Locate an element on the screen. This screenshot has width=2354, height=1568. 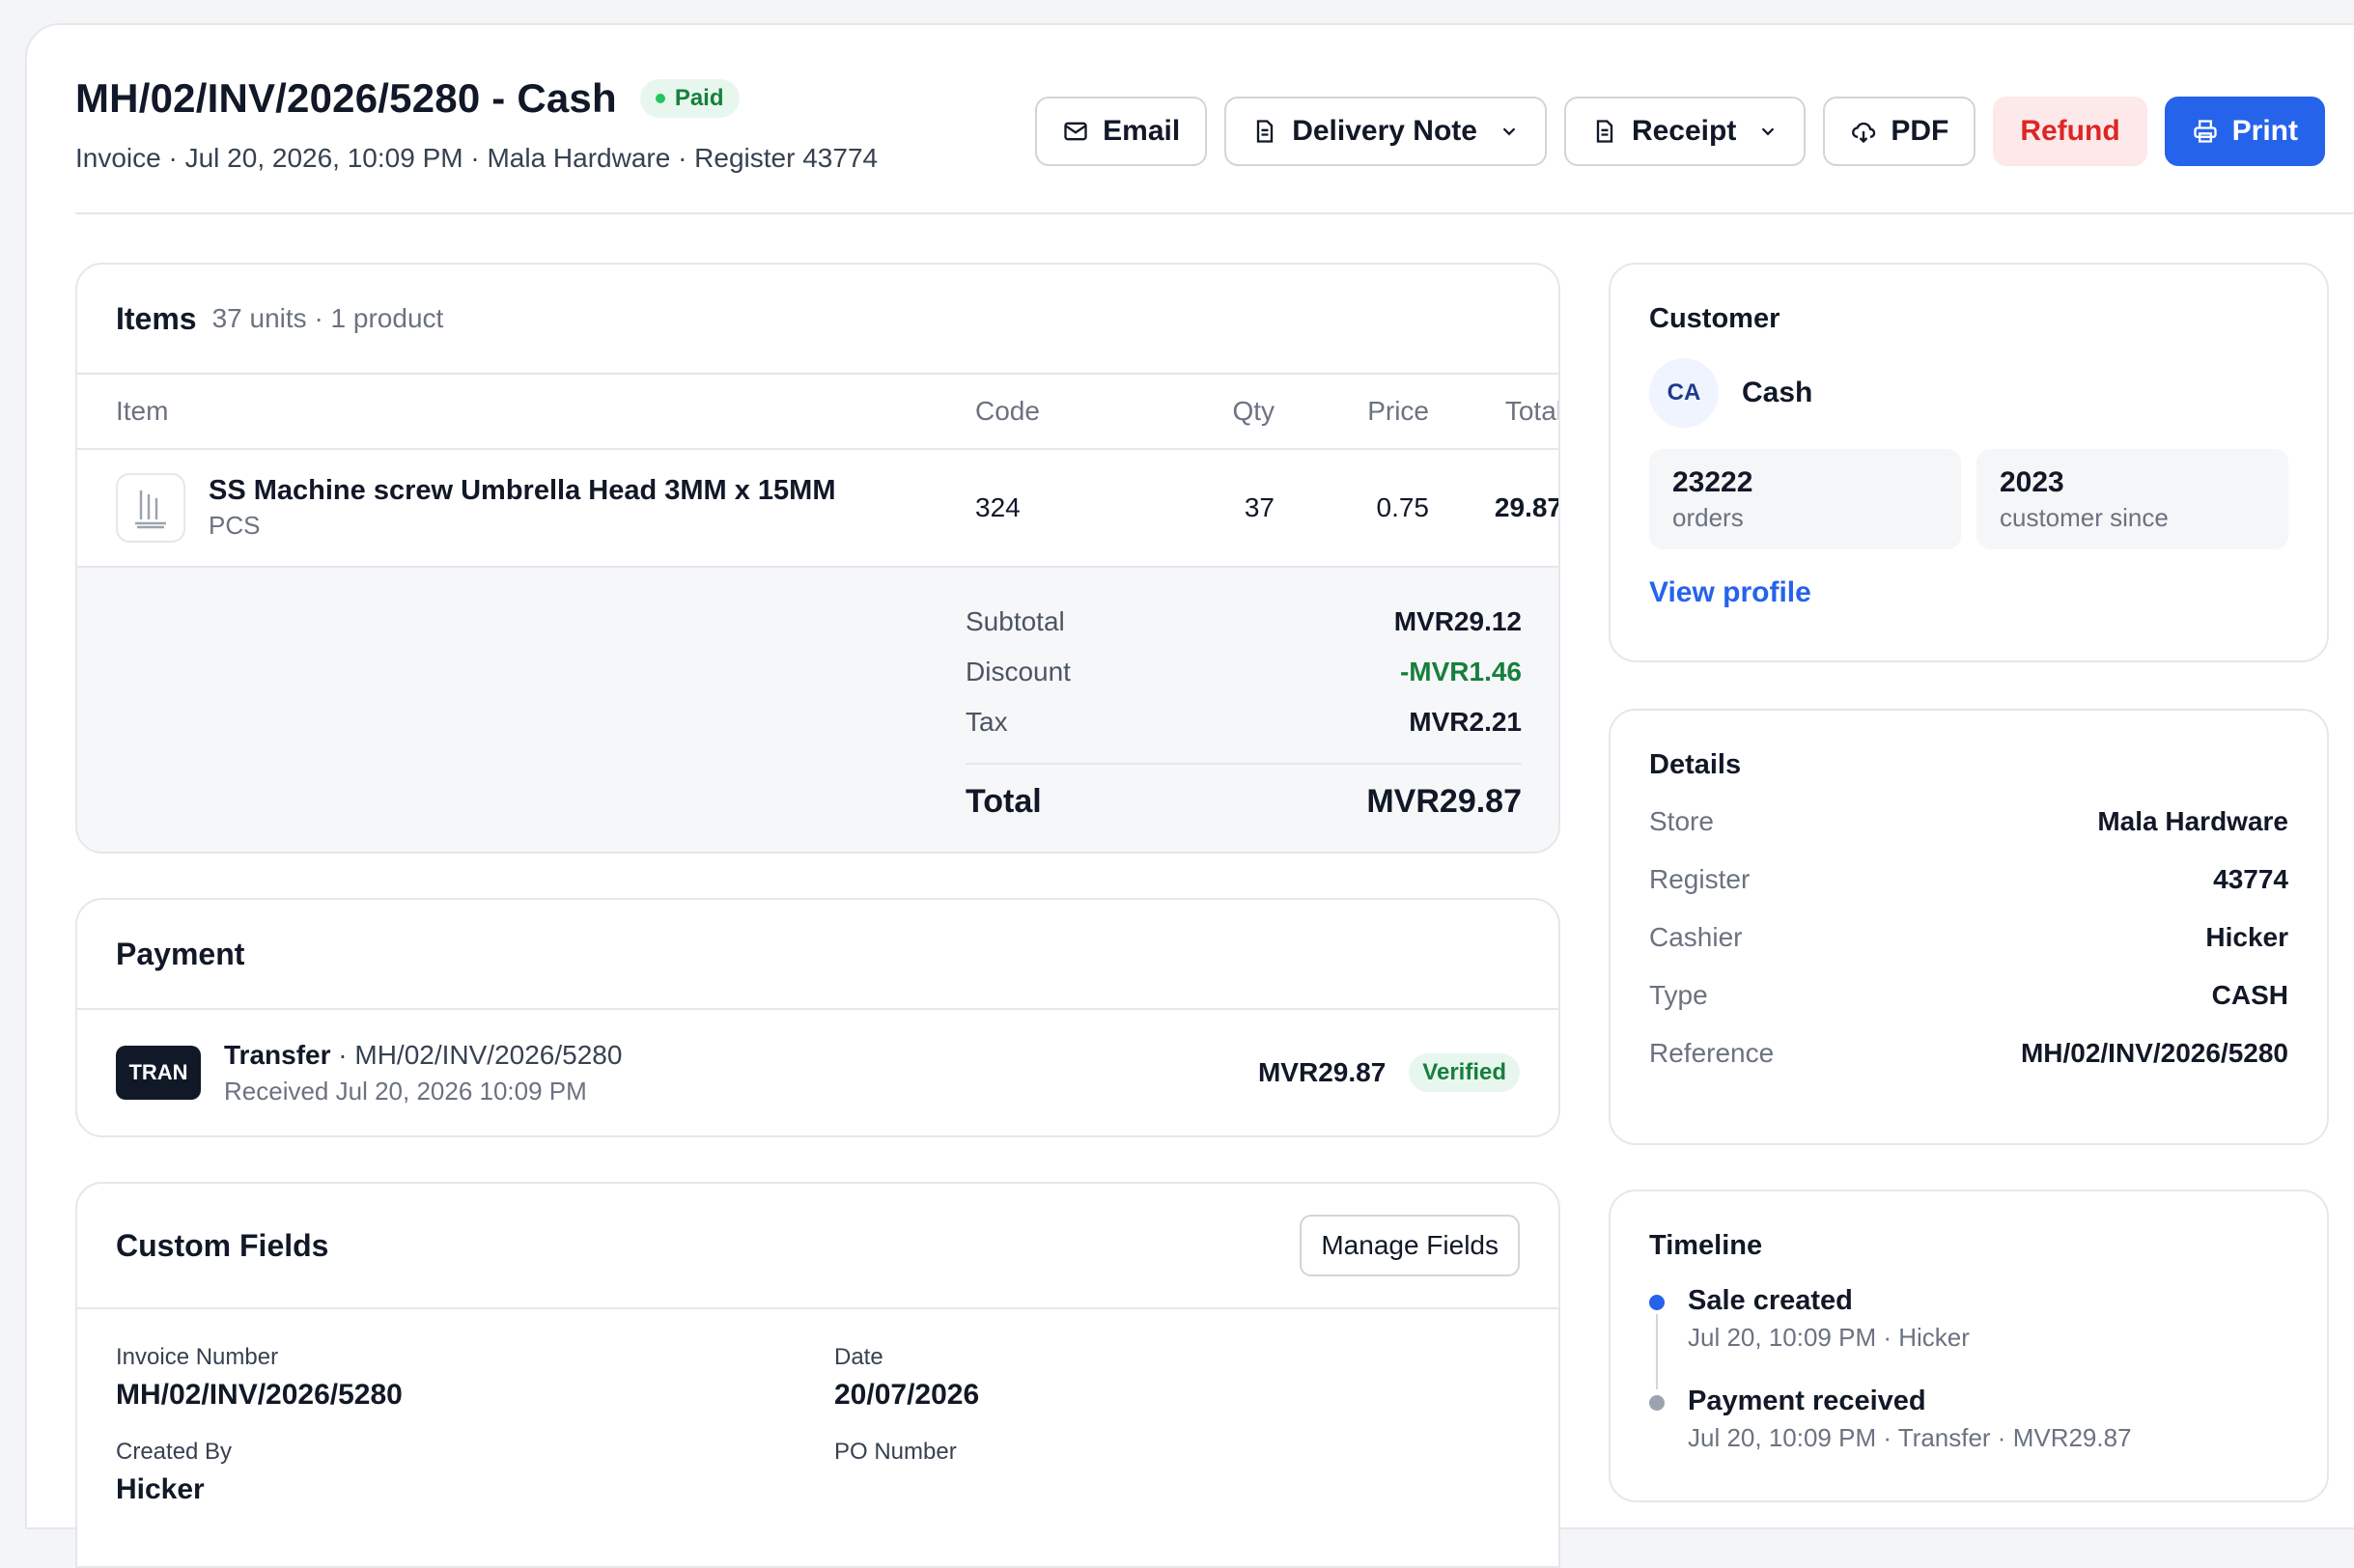
tax-label: Tax is located at coordinates (987, 722).